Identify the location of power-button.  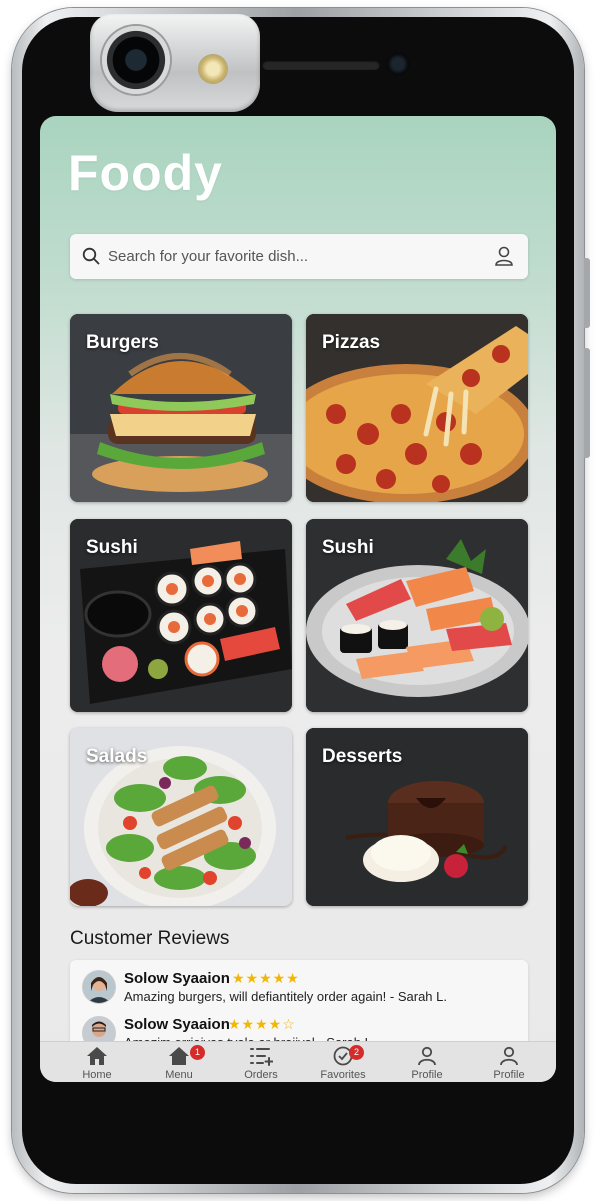
(587, 403).